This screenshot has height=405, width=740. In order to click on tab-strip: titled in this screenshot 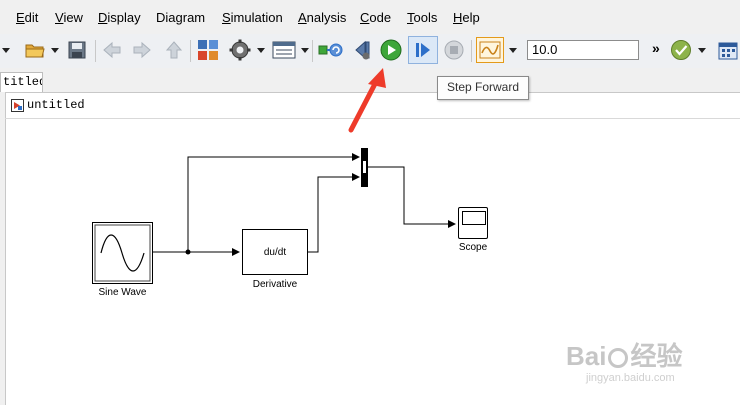, I will do `click(370, 80)`.